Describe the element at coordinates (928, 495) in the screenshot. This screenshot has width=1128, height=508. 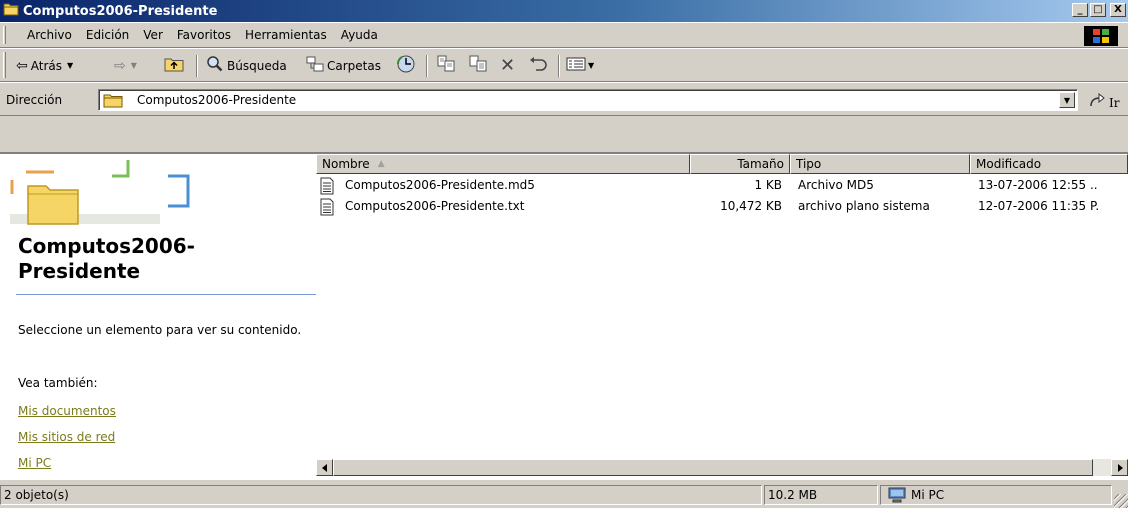
I see `status-location-text: Mi PC` at that location.